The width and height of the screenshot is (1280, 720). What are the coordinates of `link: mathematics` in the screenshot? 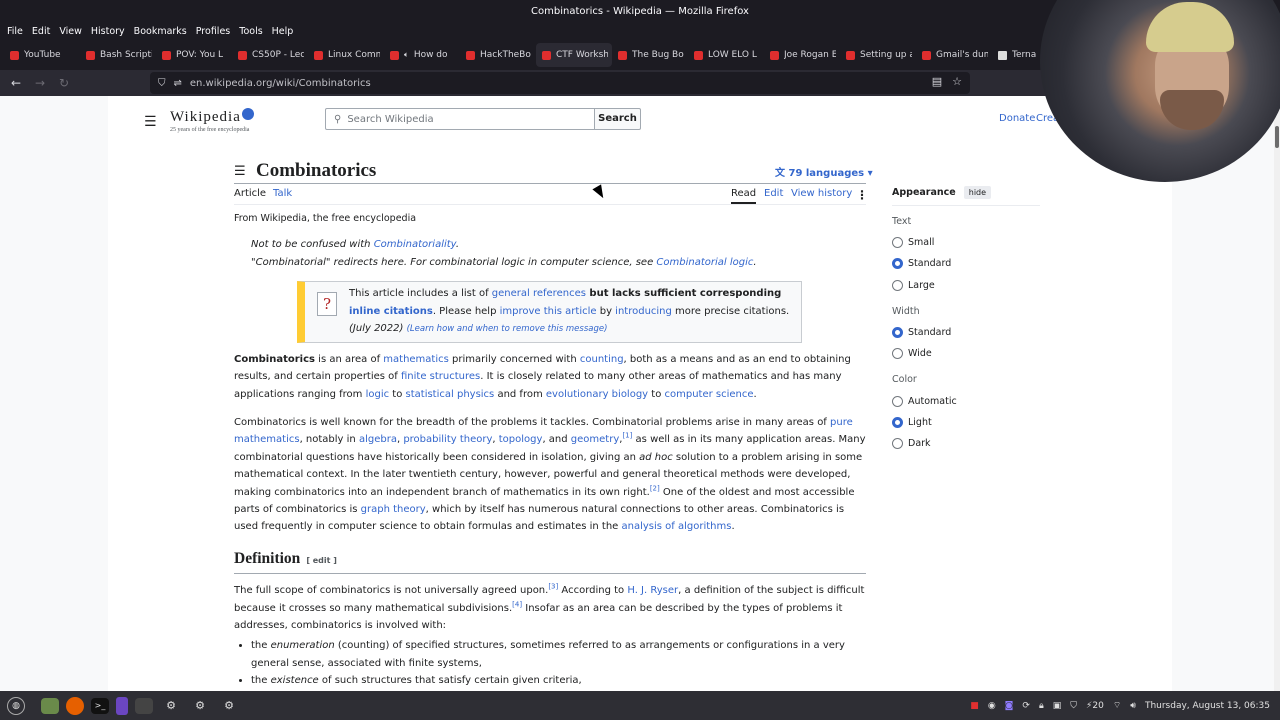 It's located at (416, 359).